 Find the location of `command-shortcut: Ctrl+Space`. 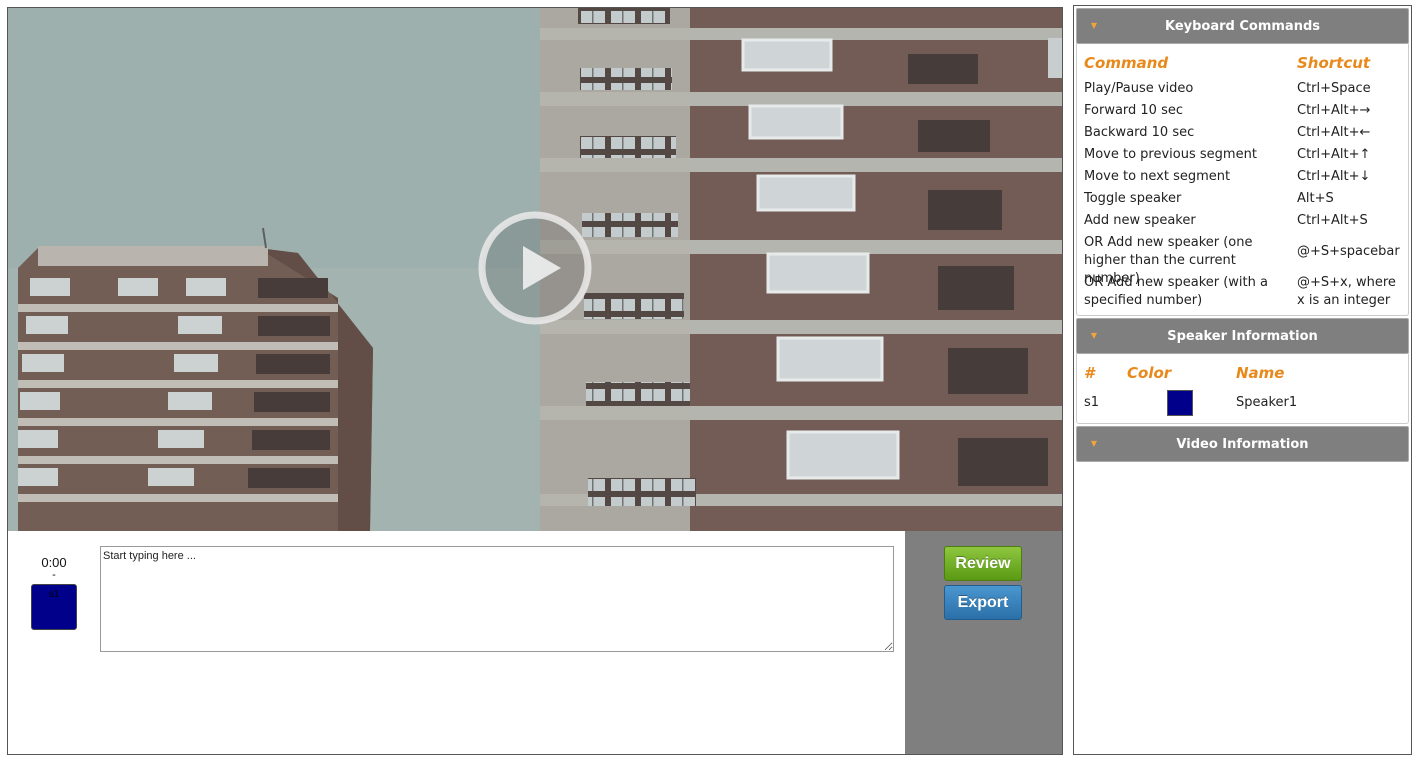

command-shortcut: Ctrl+Space is located at coordinates (1334, 88).